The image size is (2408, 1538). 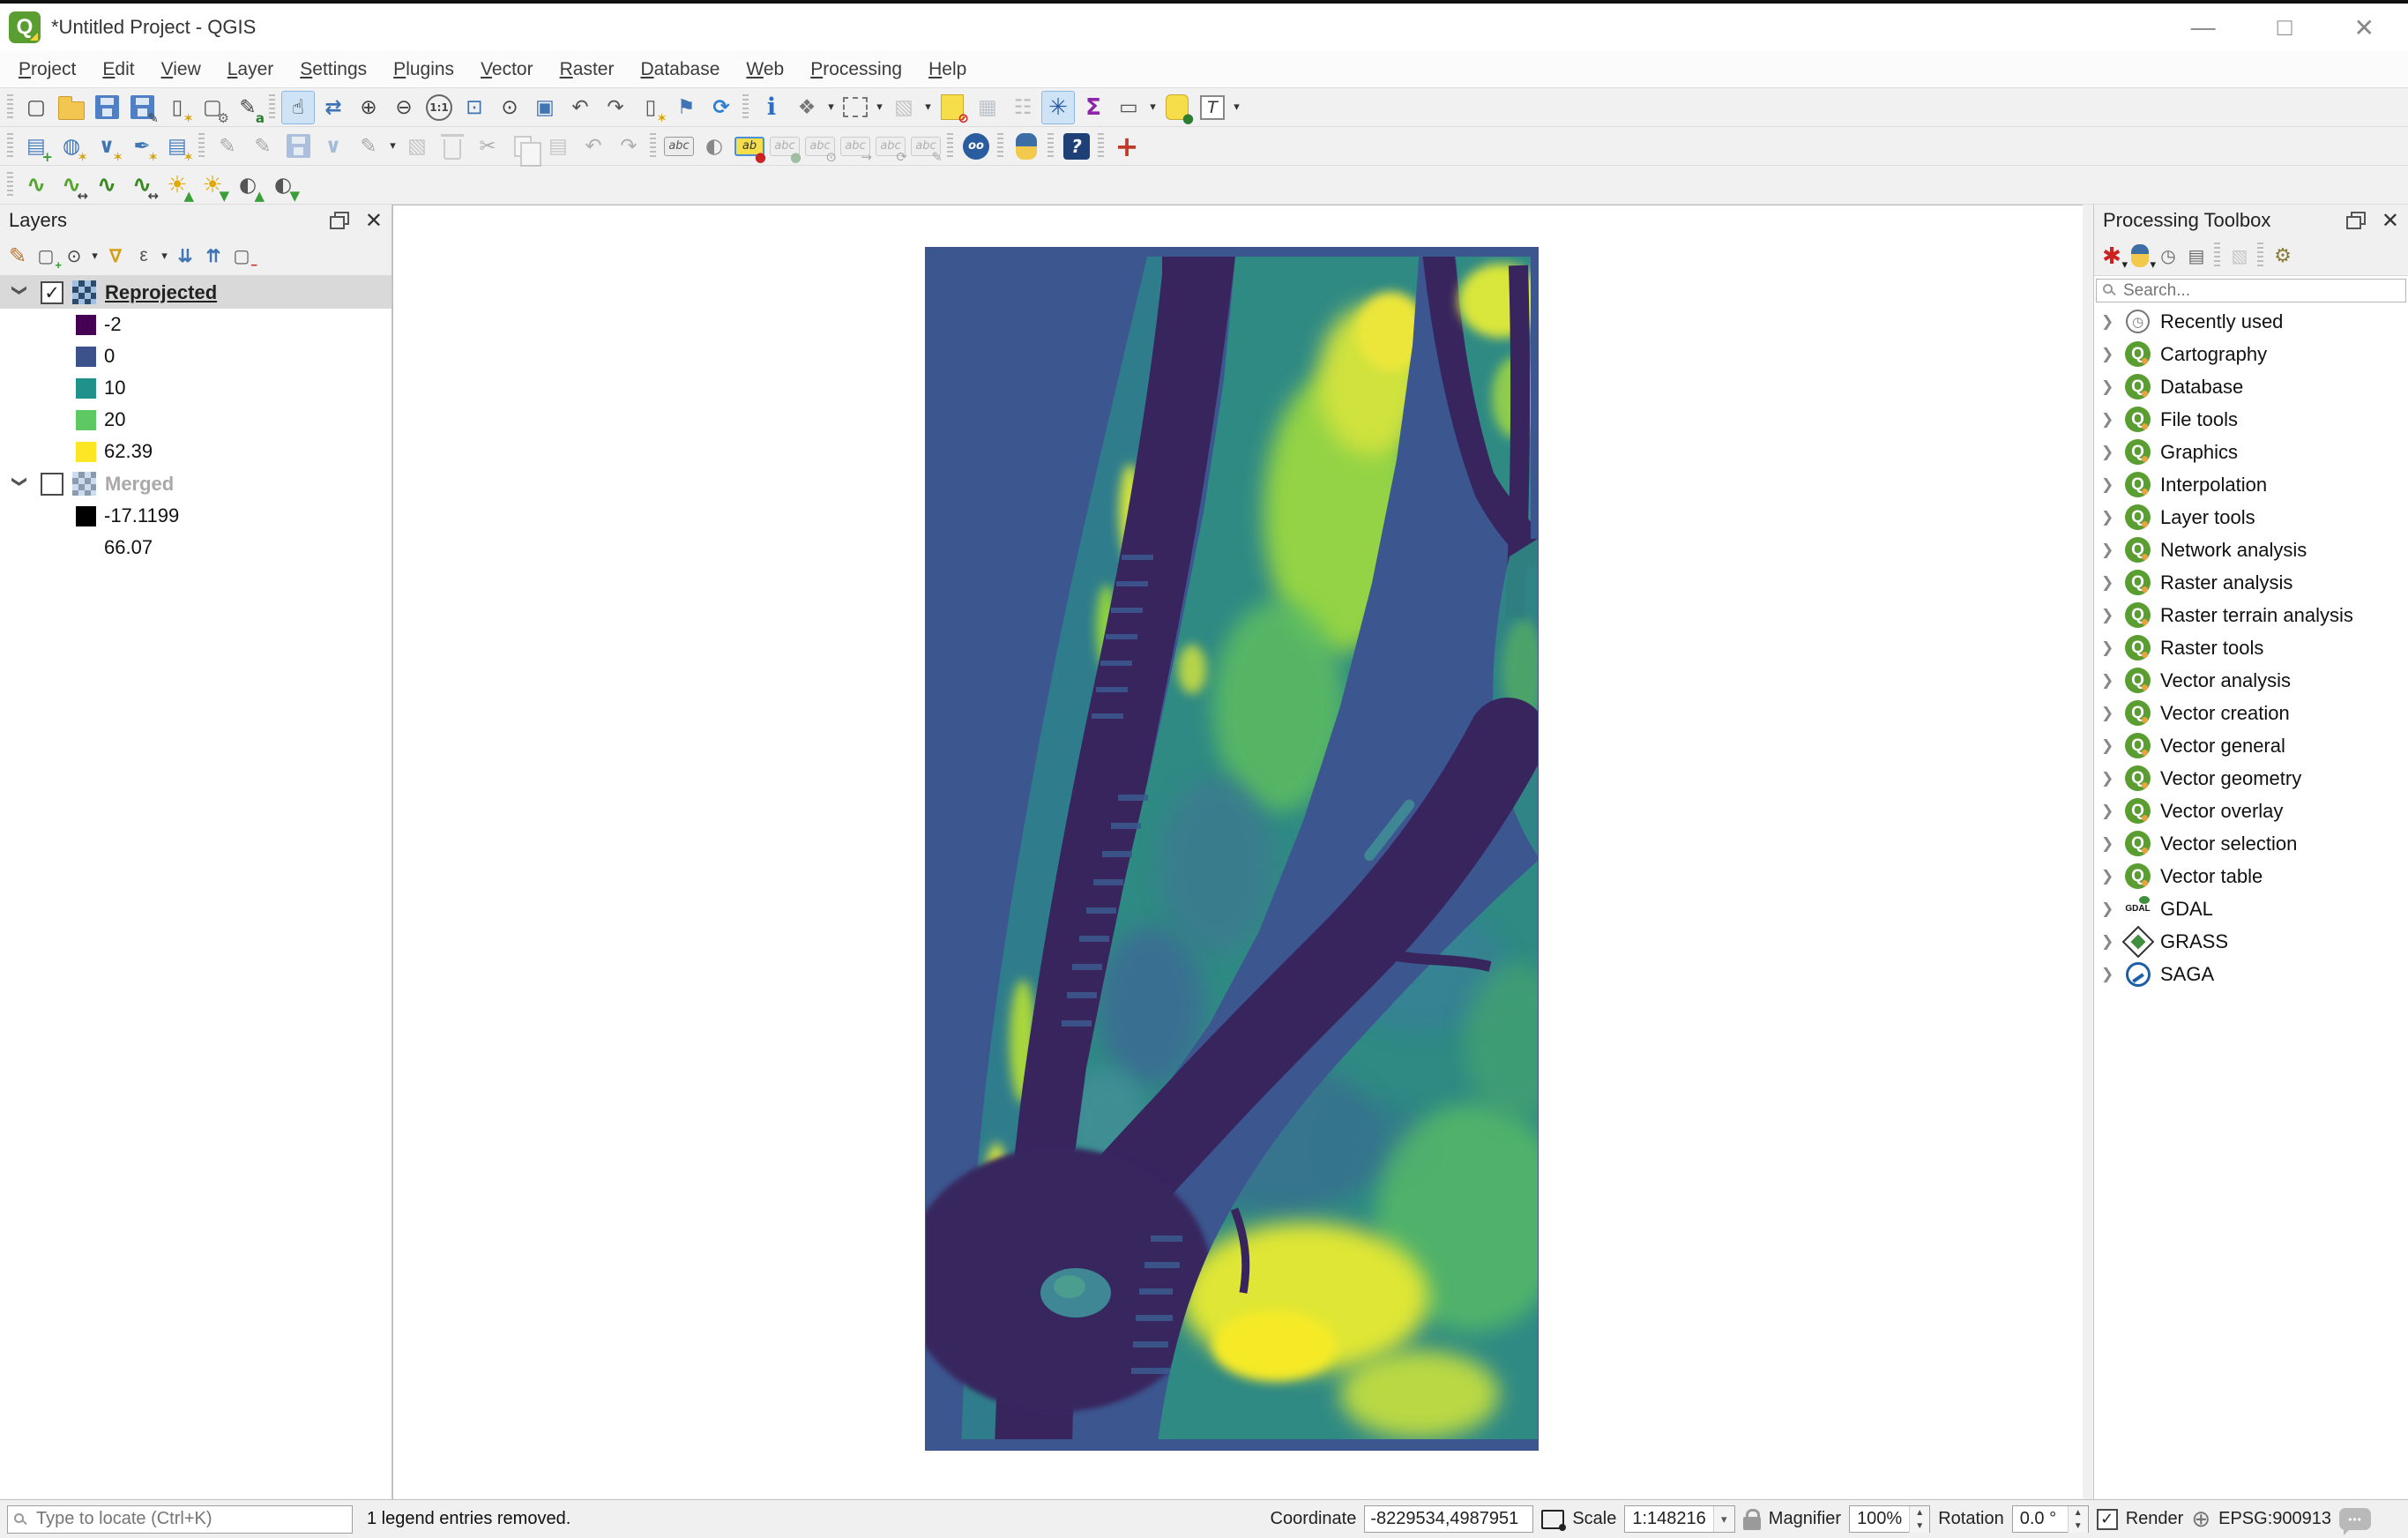 I want to click on new-shapefile-layer-icon, so click(x=106, y=147).